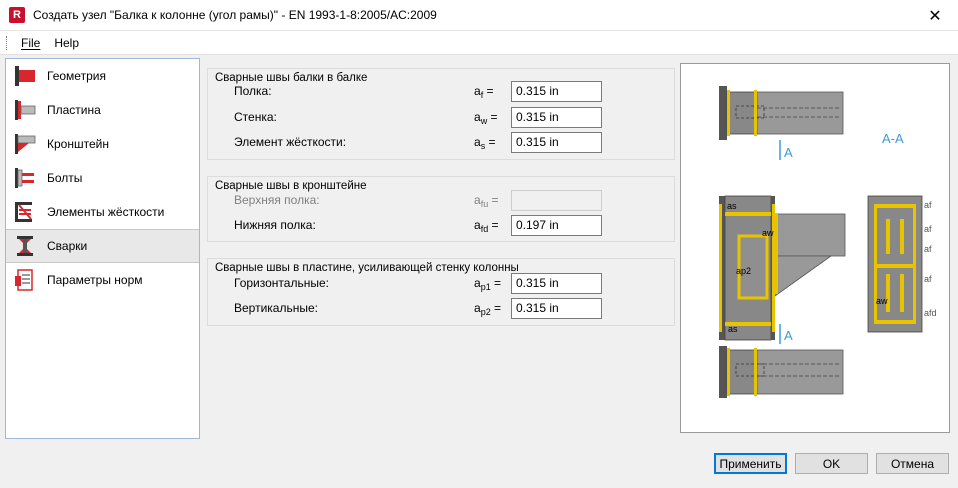 The image size is (958, 488). Describe the element at coordinates (74, 110) in the screenshot. I see `nav-item-label: Пластина` at that location.